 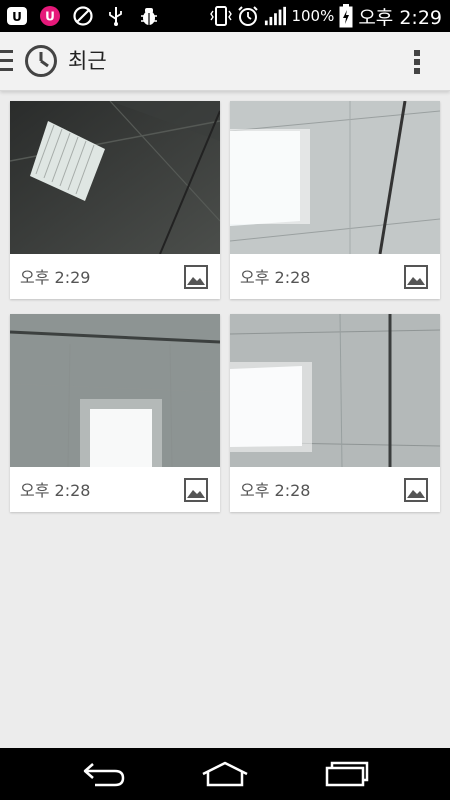 I want to click on page-title: 최근, so click(x=87, y=61).